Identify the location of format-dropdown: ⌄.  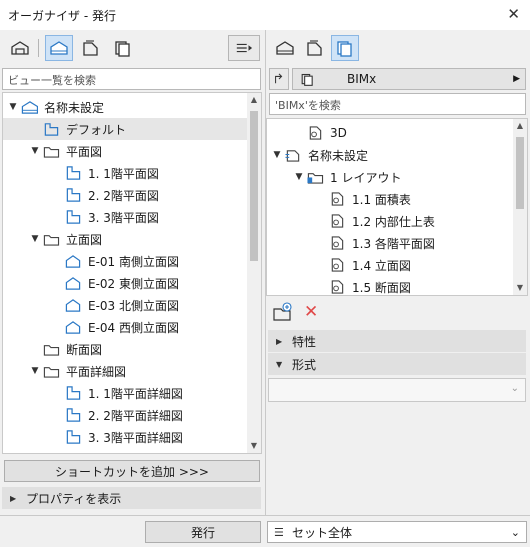
(397, 390).